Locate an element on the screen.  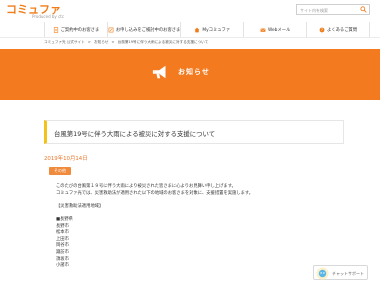
nav-item-faq: ? よくあるご質問 is located at coordinates (338, 29).